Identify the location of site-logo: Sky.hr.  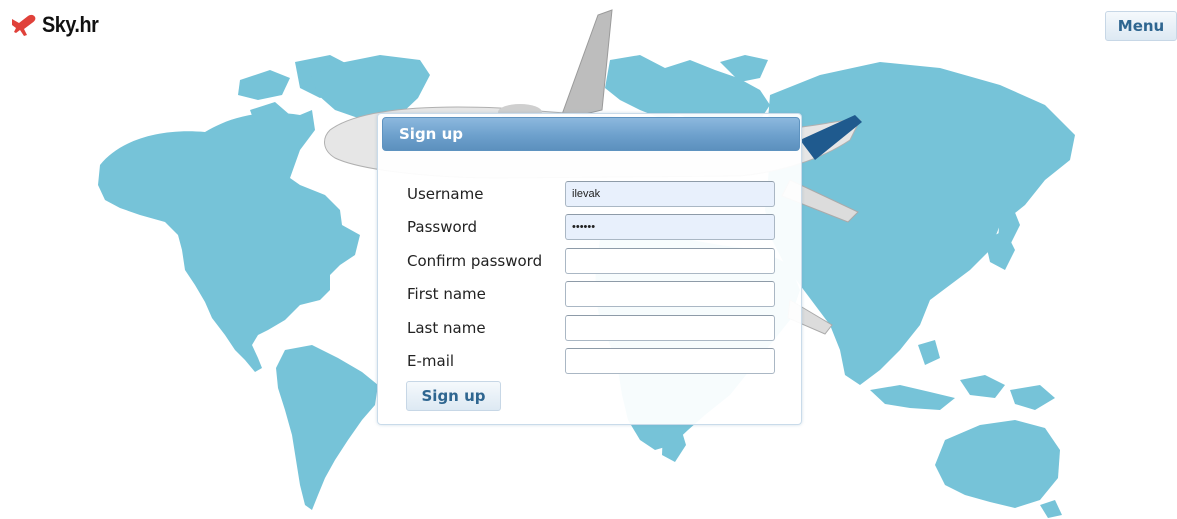
(57, 25).